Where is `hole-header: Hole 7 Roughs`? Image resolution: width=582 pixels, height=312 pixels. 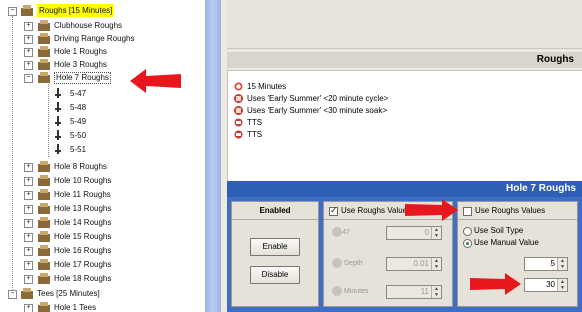 hole-header: Hole 7 Roughs is located at coordinates (404, 189).